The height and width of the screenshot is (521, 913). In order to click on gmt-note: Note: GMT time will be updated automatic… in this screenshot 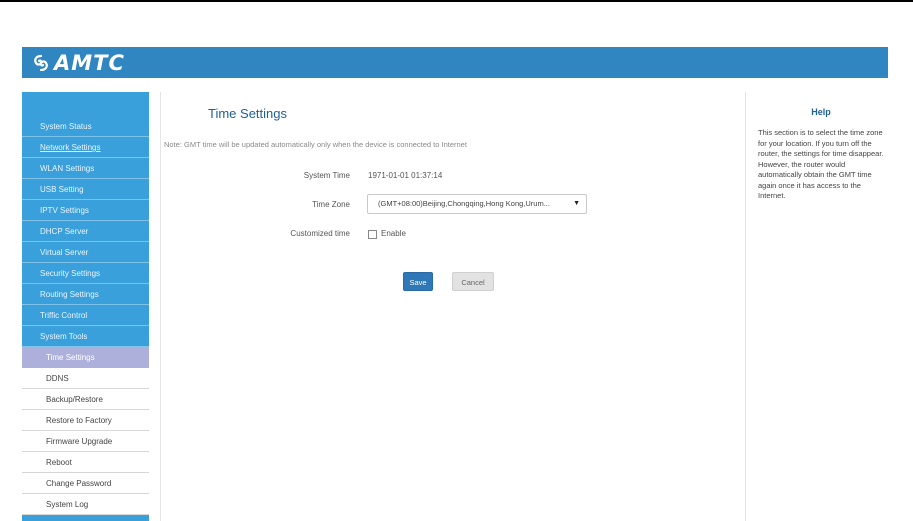, I will do `click(315, 144)`.